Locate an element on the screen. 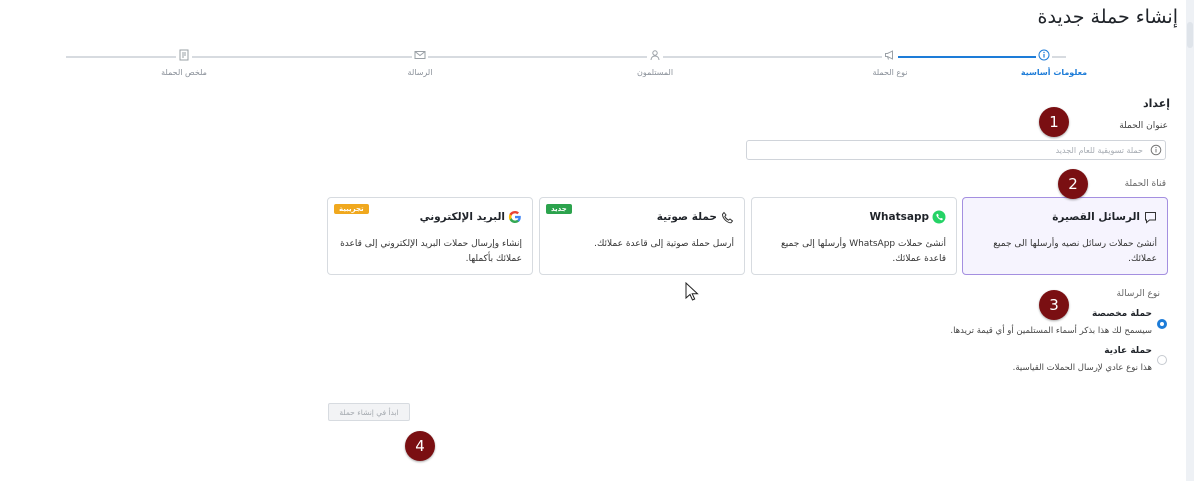  channel-description: أرسل حملة صوتية إلى قاعدة عملائك. is located at coordinates (664, 244).